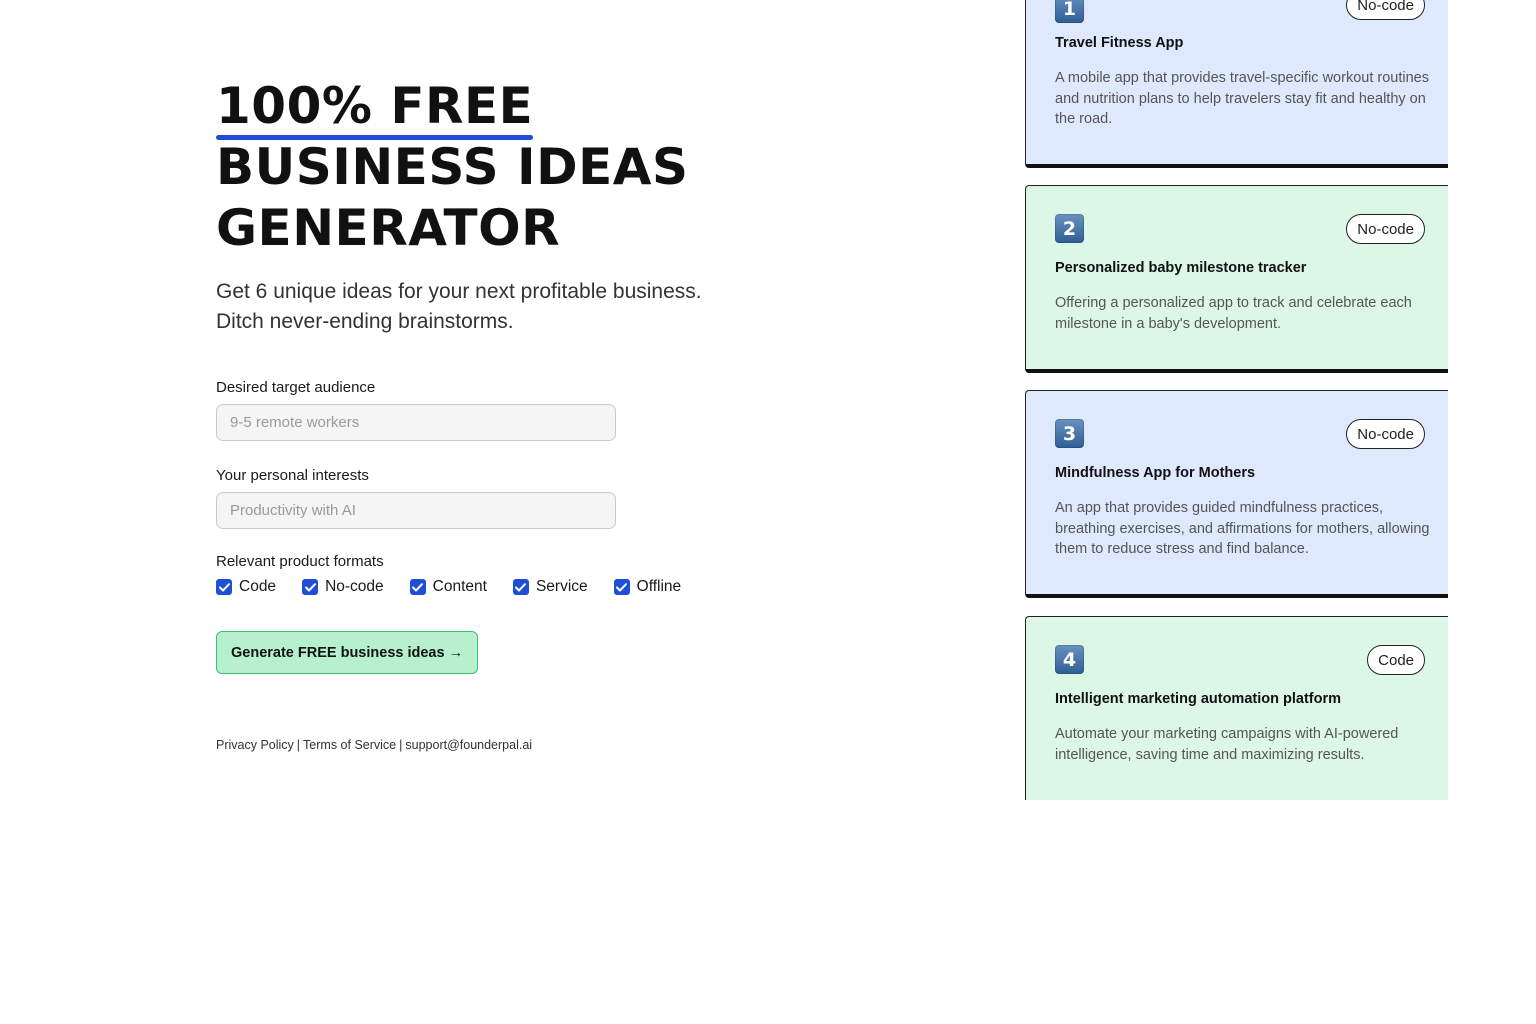 The image size is (1536, 1024). Describe the element at coordinates (1155, 473) in the screenshot. I see `idea-title: Mindfulness App for Mothers` at that location.